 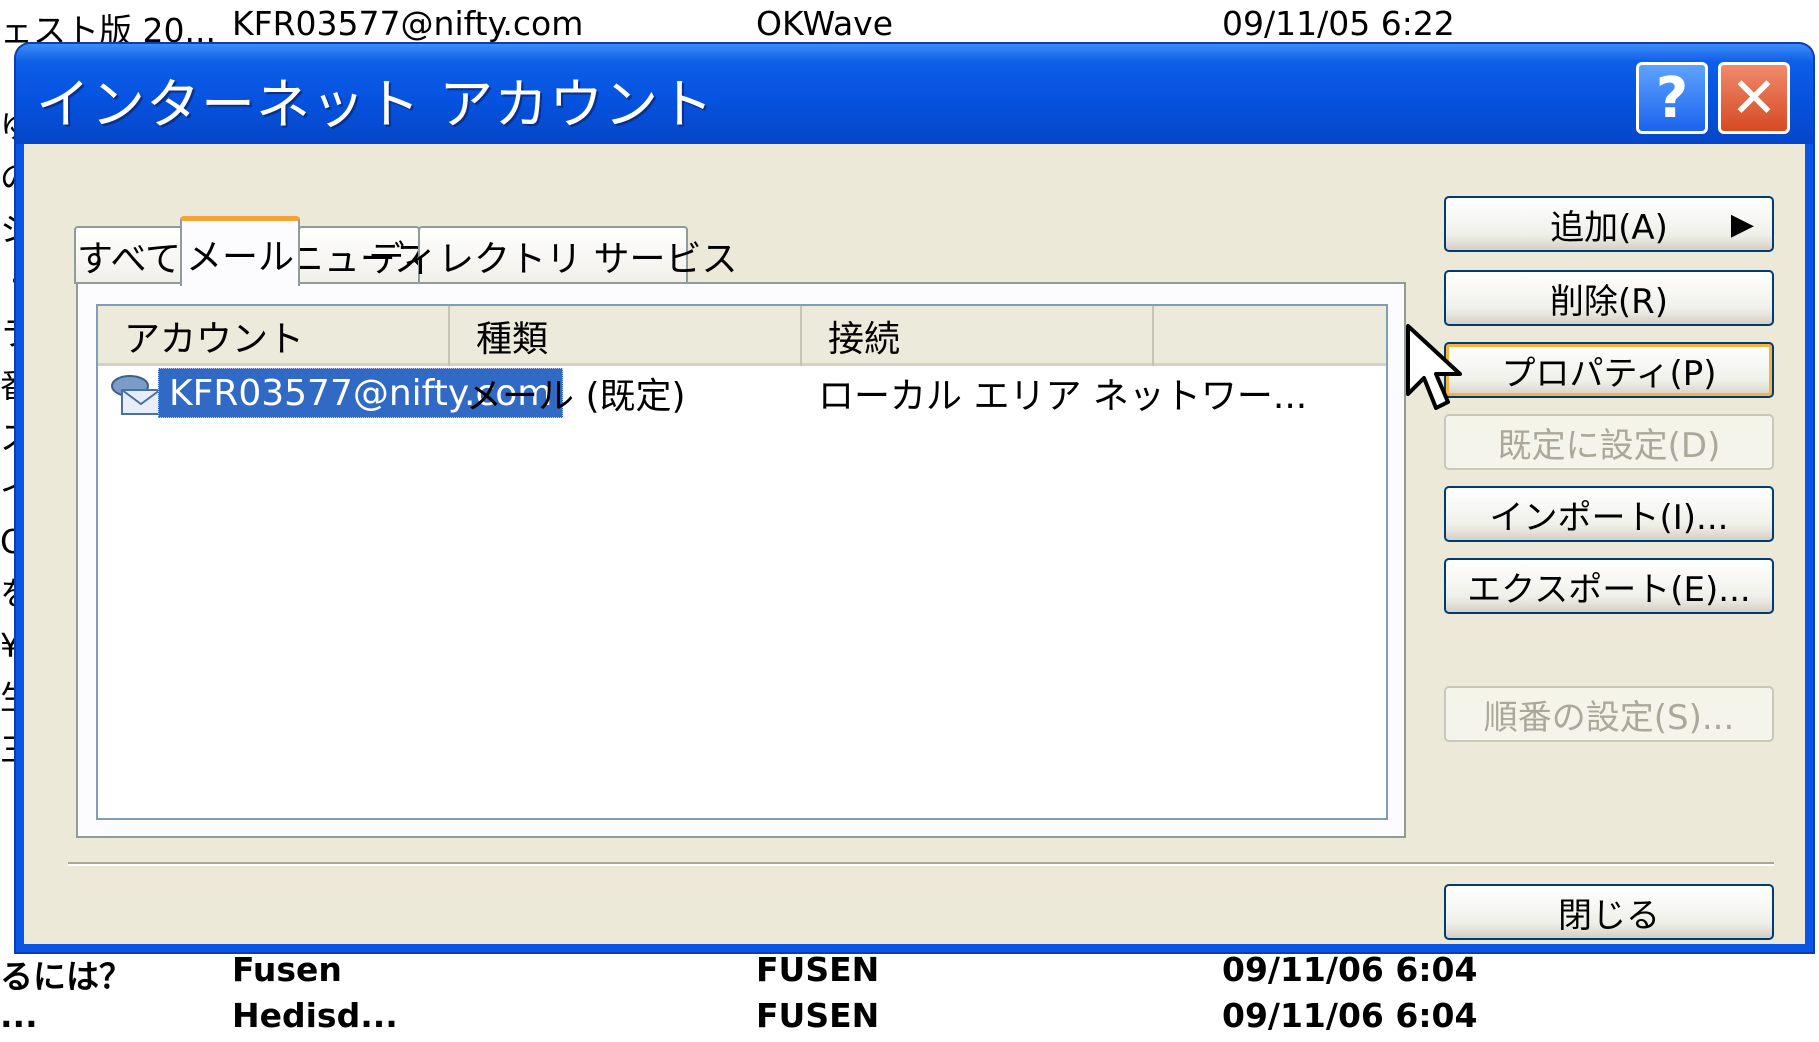 I want to click on set-default-button: 既定に設定(D), so click(x=1609, y=442).